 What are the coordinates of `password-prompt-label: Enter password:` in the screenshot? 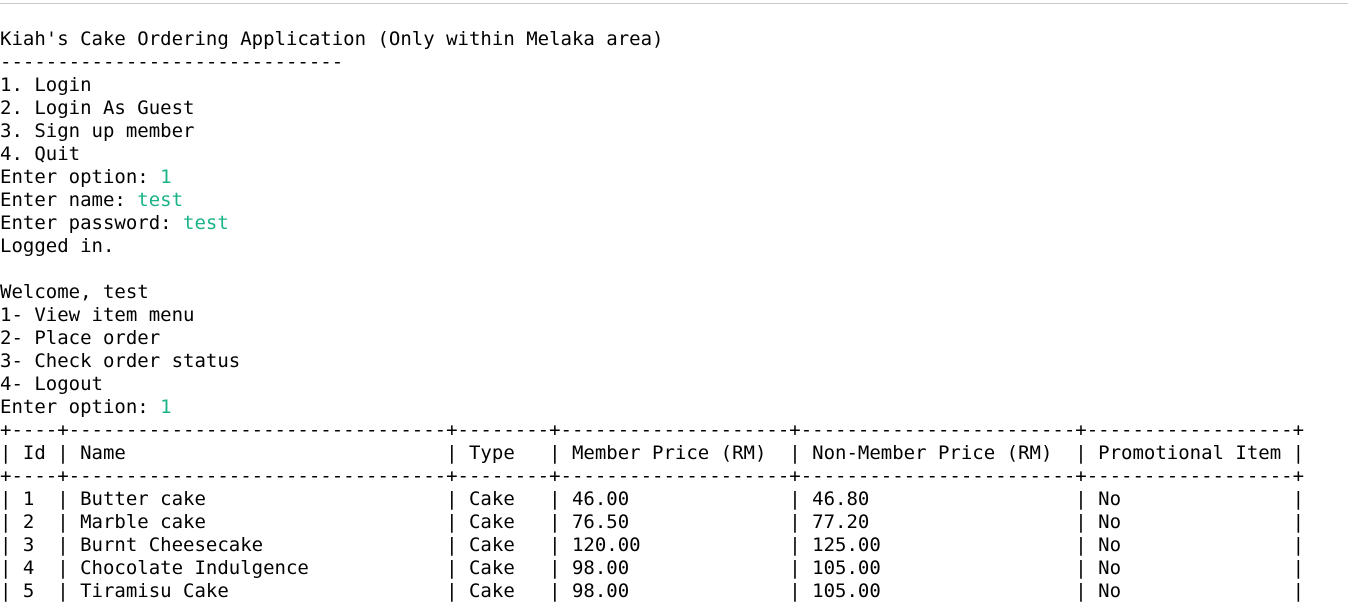 It's located at (92, 223).